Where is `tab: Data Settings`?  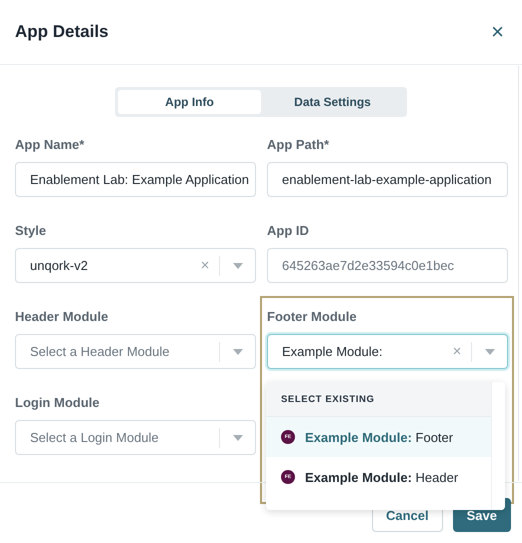
tab: Data Settings is located at coordinates (332, 102).